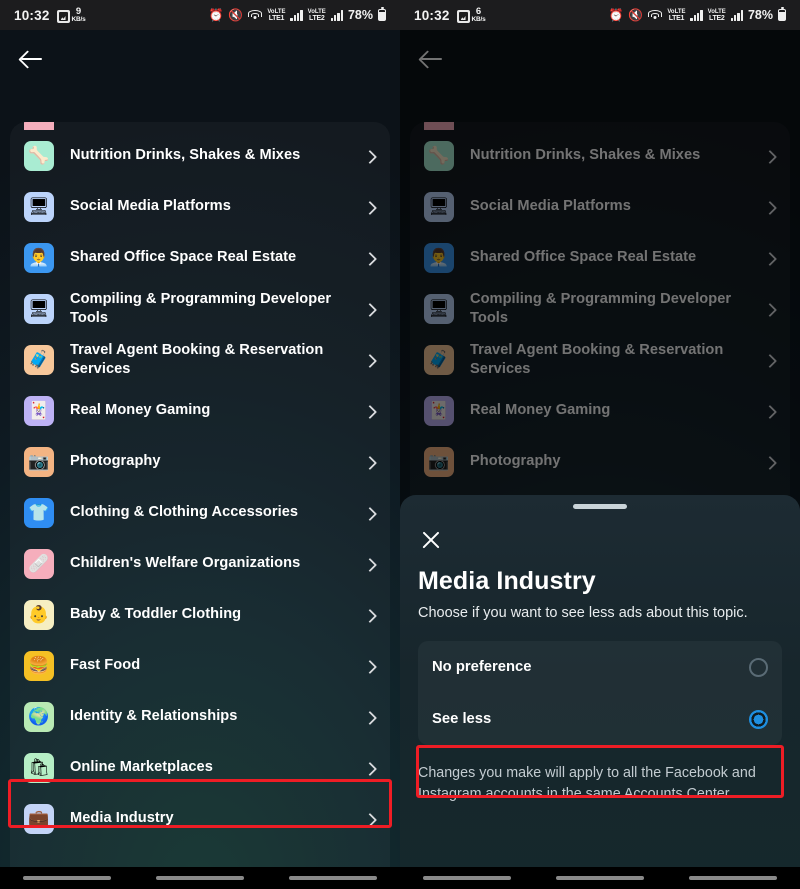  I want to click on list-item: 🌍 Identity & Relationships, so click(200, 716).